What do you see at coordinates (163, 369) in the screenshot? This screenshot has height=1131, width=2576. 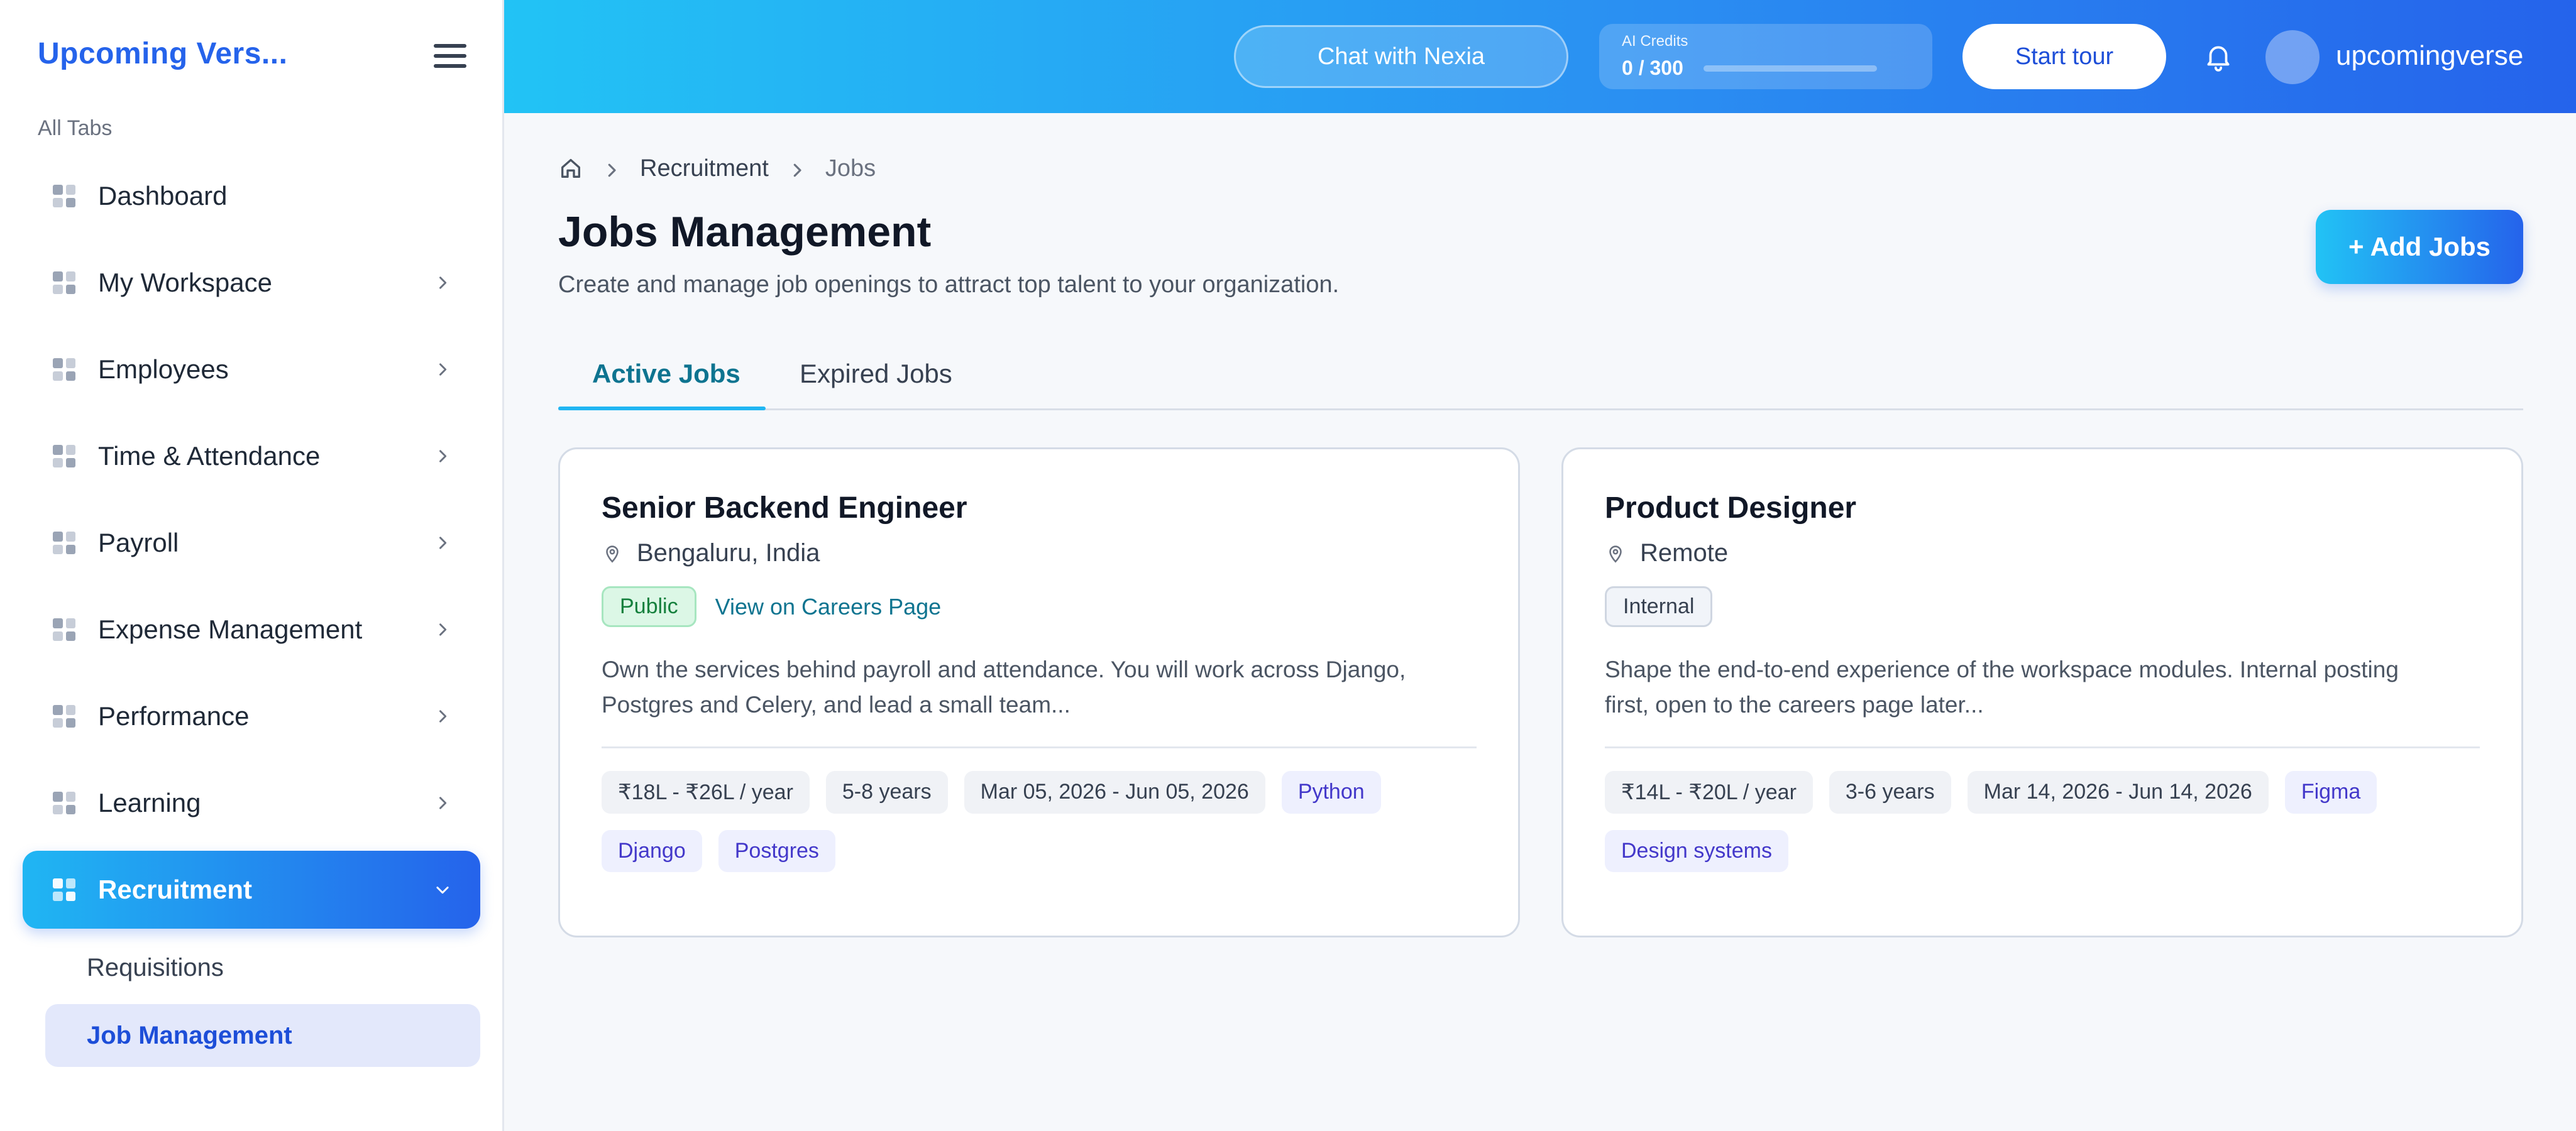 I see `sidebar-item-label: Employees` at bounding box center [163, 369].